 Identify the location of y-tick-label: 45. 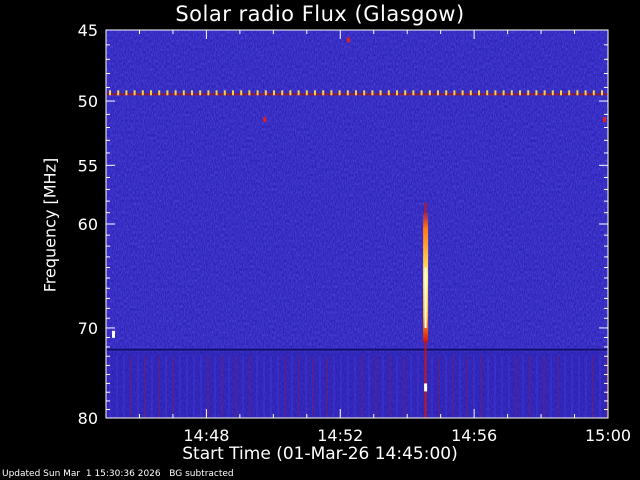
(88, 30).